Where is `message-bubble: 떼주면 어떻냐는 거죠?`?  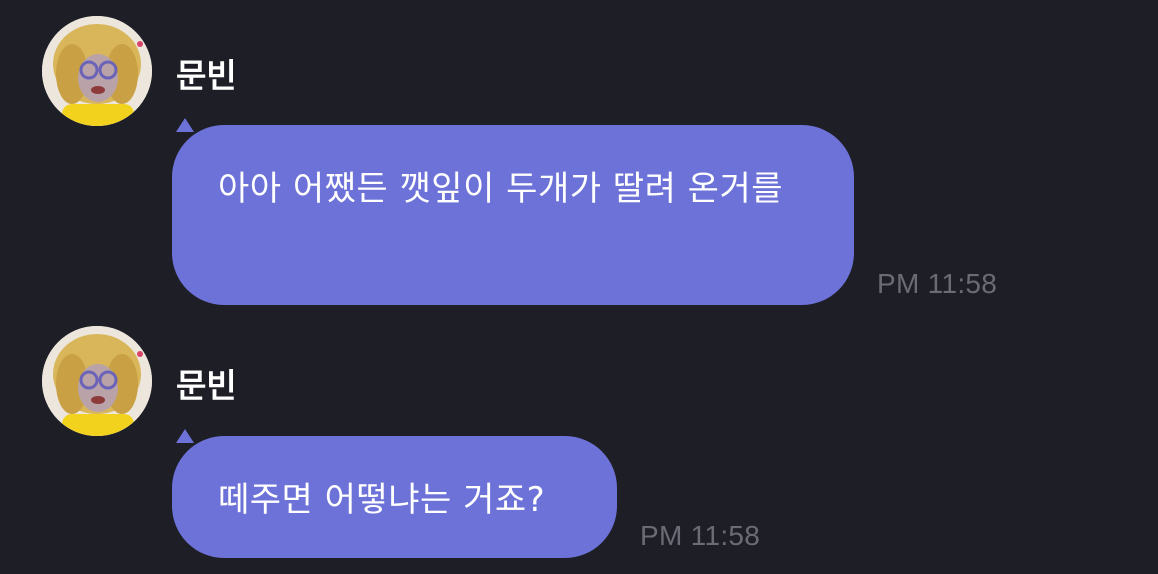 message-bubble: 떼주면 어떻냐는 거죠? is located at coordinates (394, 493).